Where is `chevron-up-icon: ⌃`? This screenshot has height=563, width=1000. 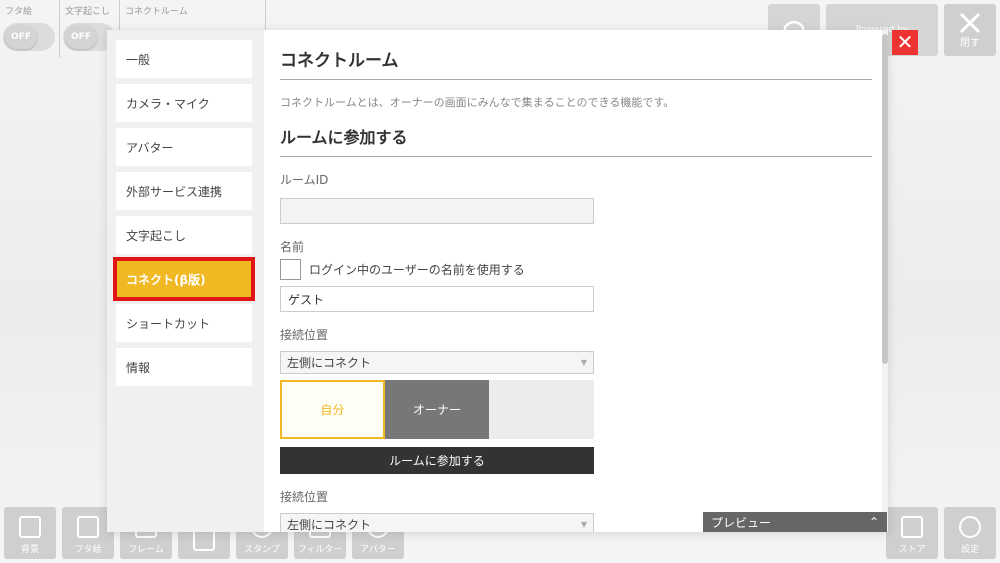 chevron-up-icon: ⌃ is located at coordinates (873, 522).